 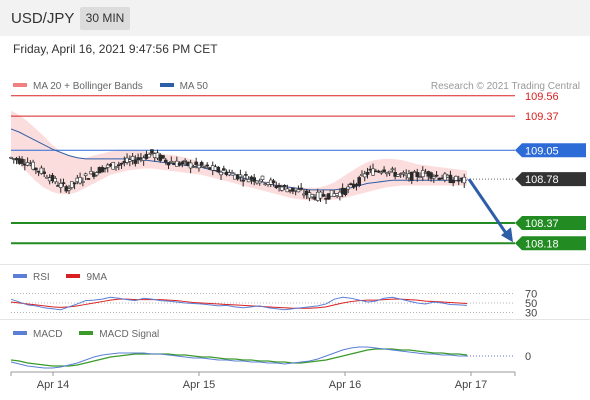 I want to click on macd-zero-label: 0, so click(x=528, y=357).